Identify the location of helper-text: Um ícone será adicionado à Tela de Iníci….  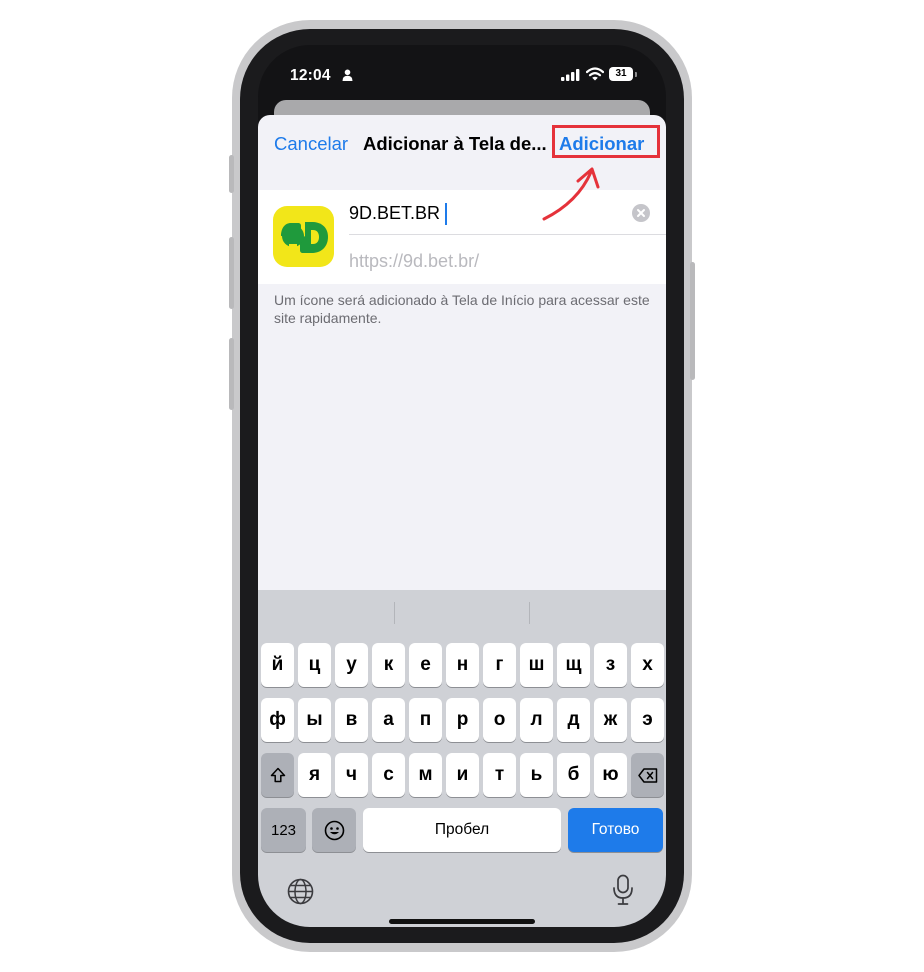
(462, 309).